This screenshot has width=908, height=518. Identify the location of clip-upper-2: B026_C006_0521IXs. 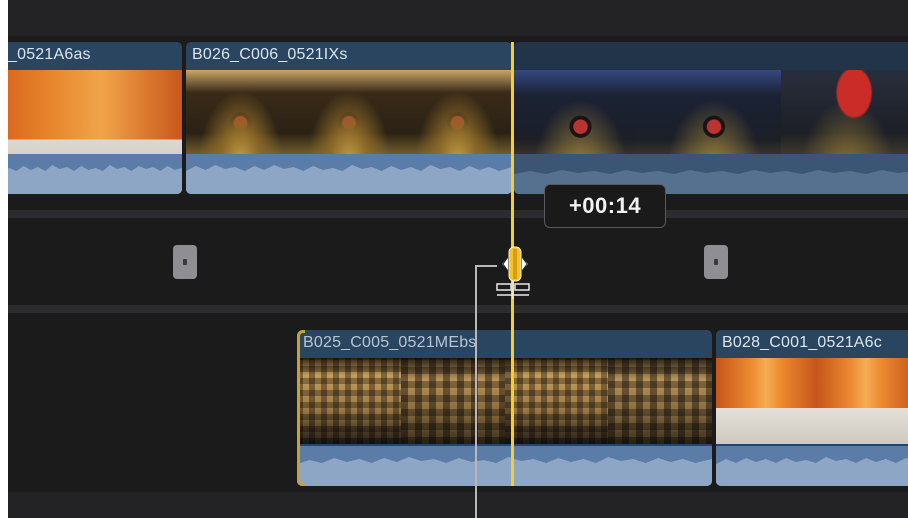
(349, 118).